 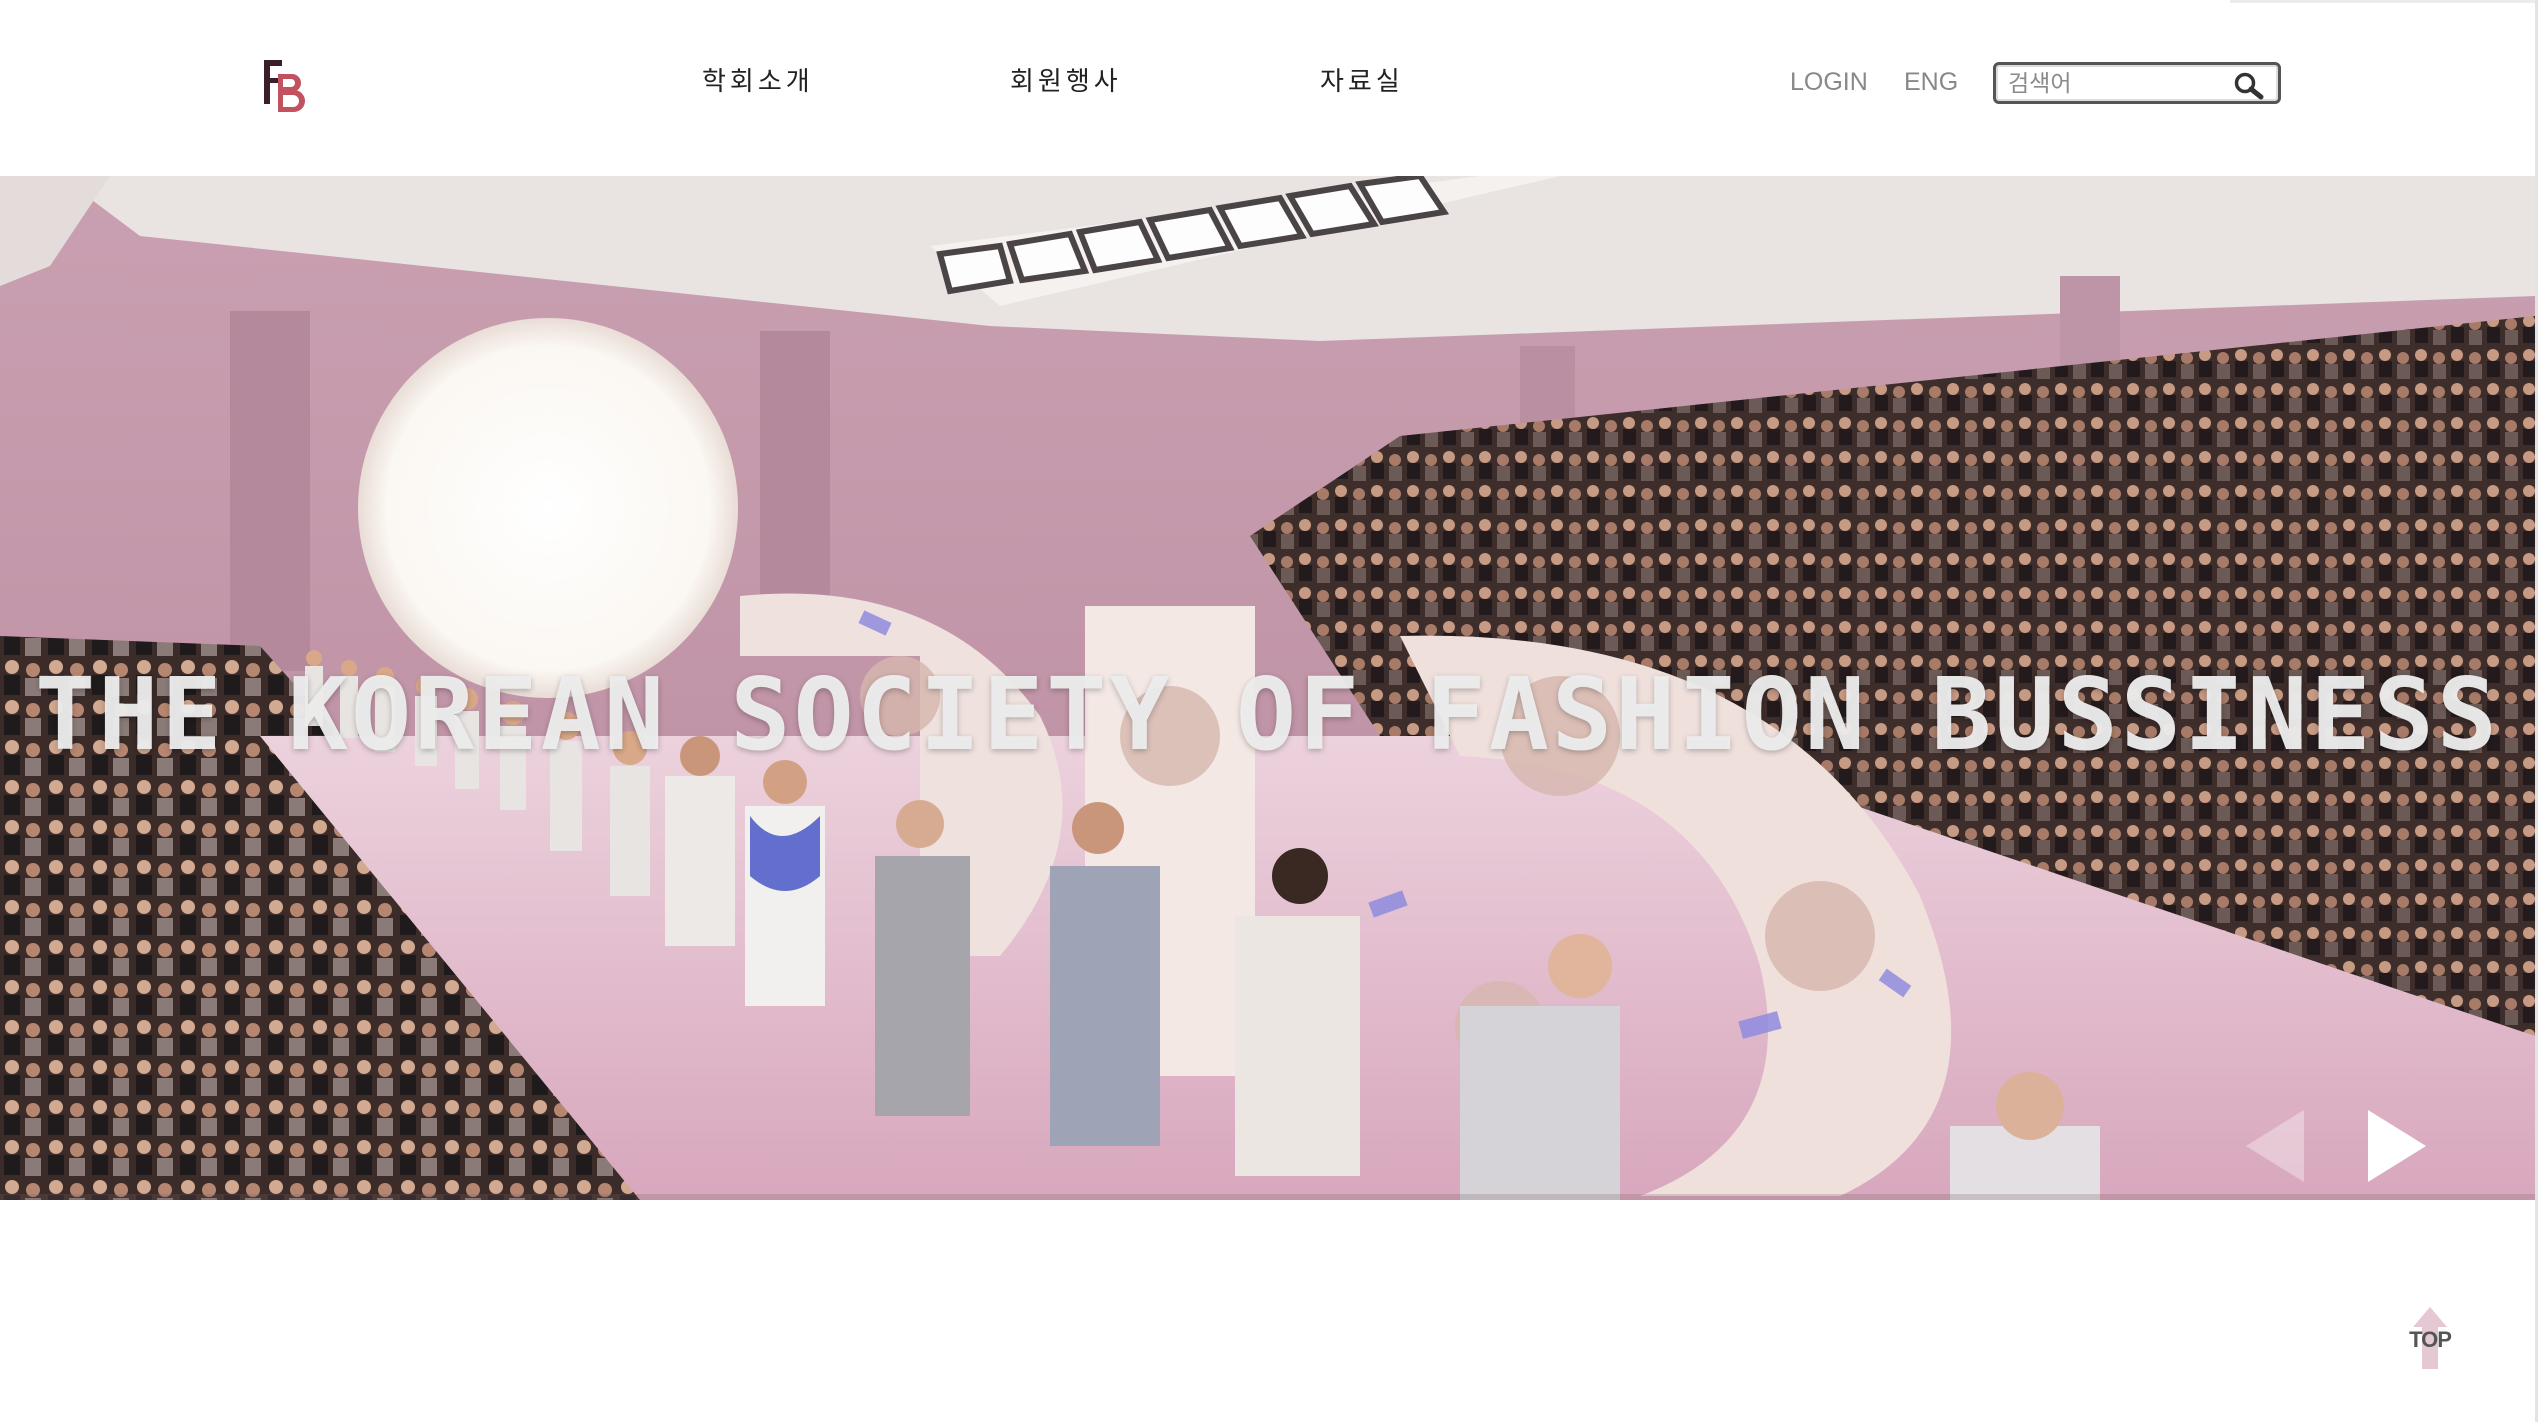 What do you see at coordinates (1270, 88) in the screenshot?
I see `site-header: 학회소개 회원행사 자료실 LOGIN ENG` at bounding box center [1270, 88].